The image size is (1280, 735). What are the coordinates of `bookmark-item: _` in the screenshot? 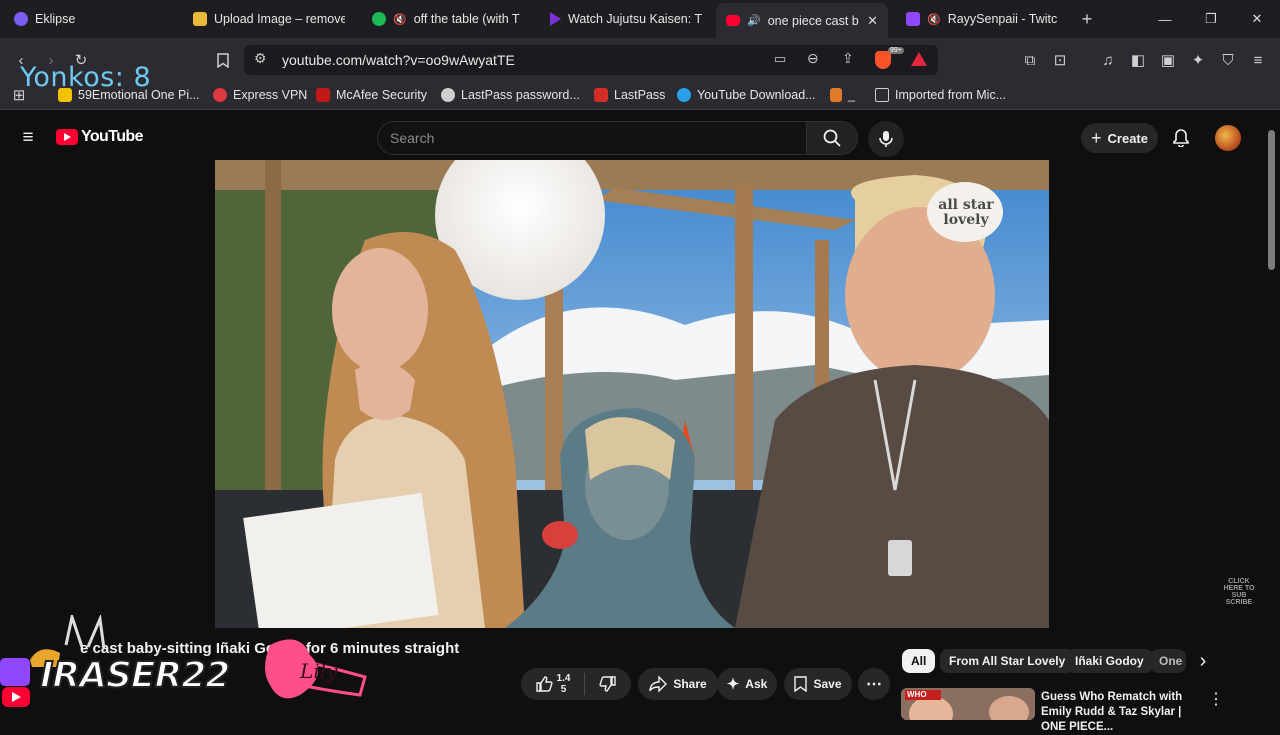 It's located at (842, 95).